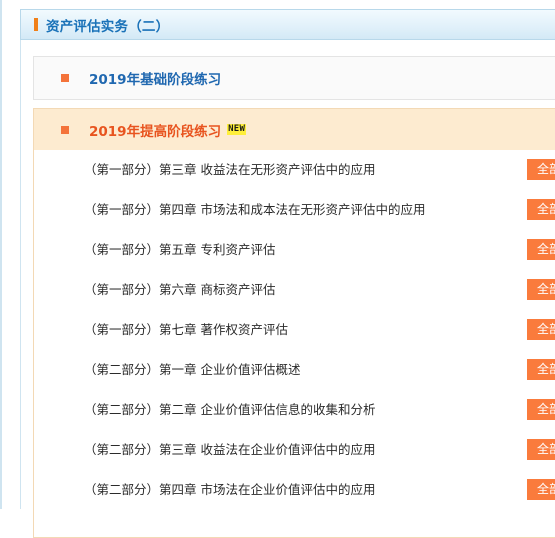  I want to click on list-item: （第一部分）第六章 商标资产评估 全部, so click(294, 290).